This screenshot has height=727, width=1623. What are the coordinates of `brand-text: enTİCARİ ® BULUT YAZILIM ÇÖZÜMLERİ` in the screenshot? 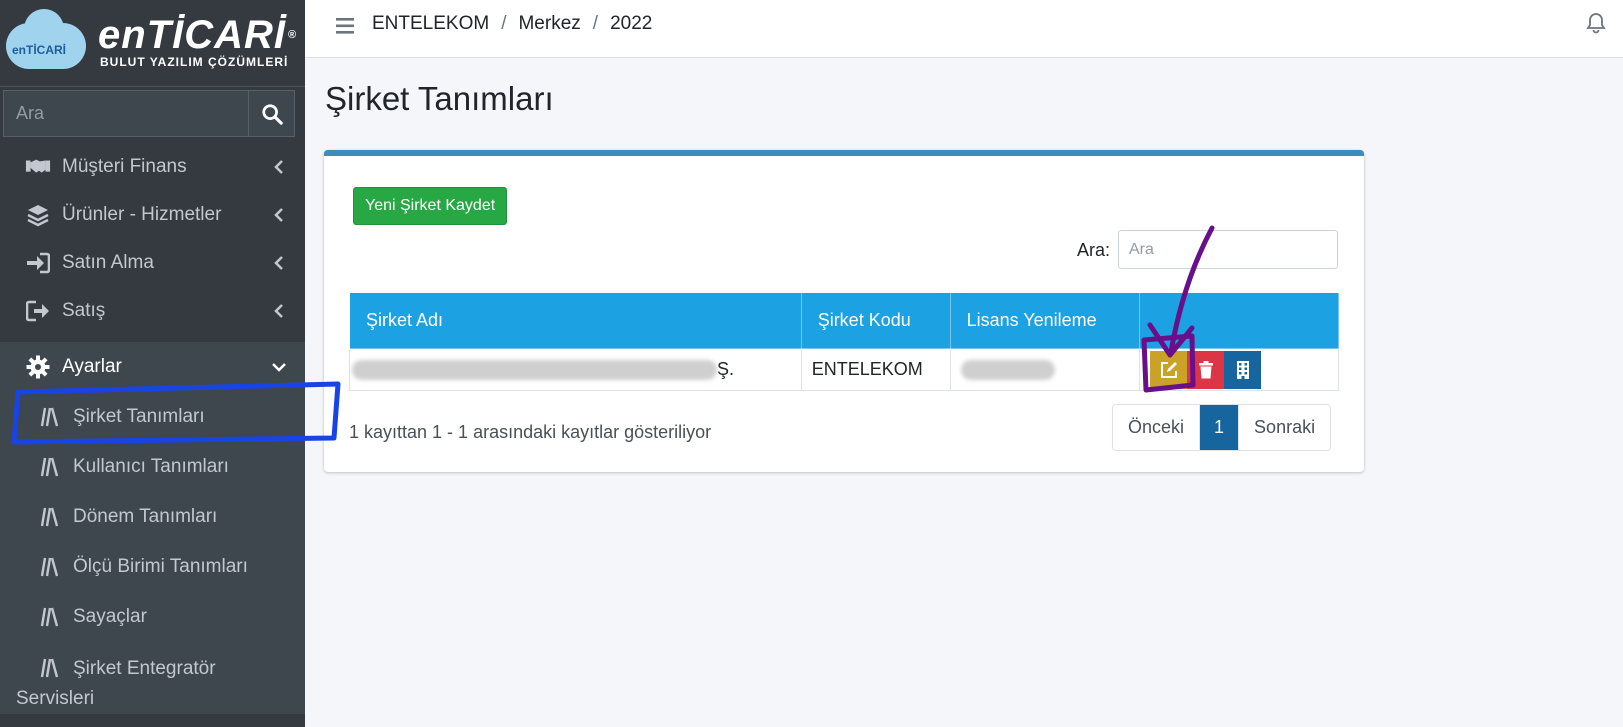 It's located at (198, 41).